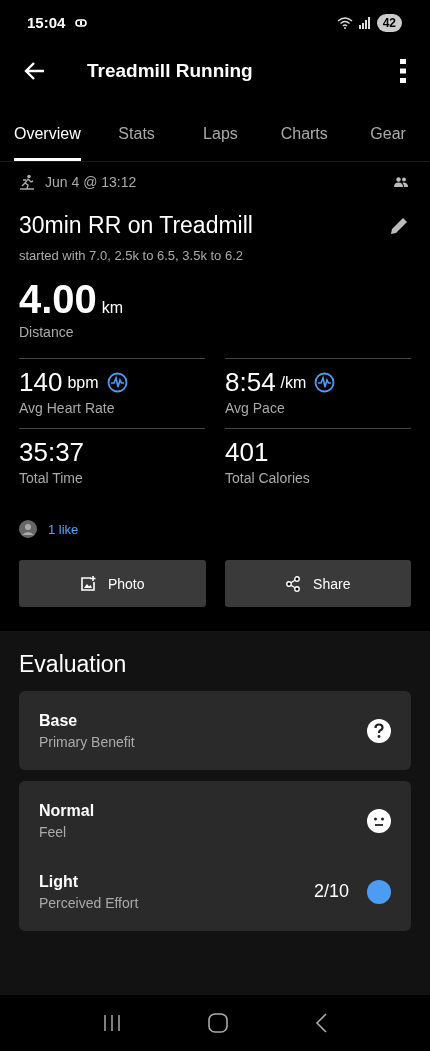 This screenshot has width=430, height=1051. What do you see at coordinates (91, 182) in the screenshot?
I see `activity-date: Jun 4 @ 13:12` at bounding box center [91, 182].